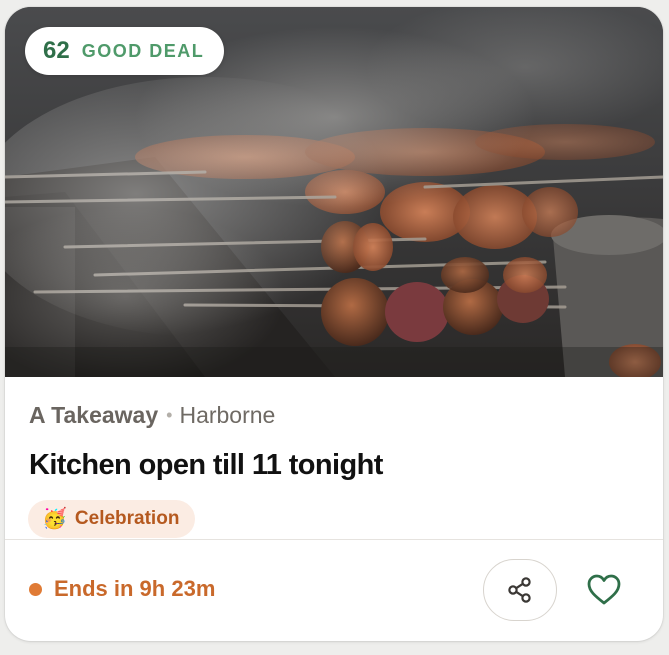 Image resolution: width=669 pixels, height=655 pixels. Describe the element at coordinates (143, 50) in the screenshot. I see `deal-label: GOOD DEAL` at that location.